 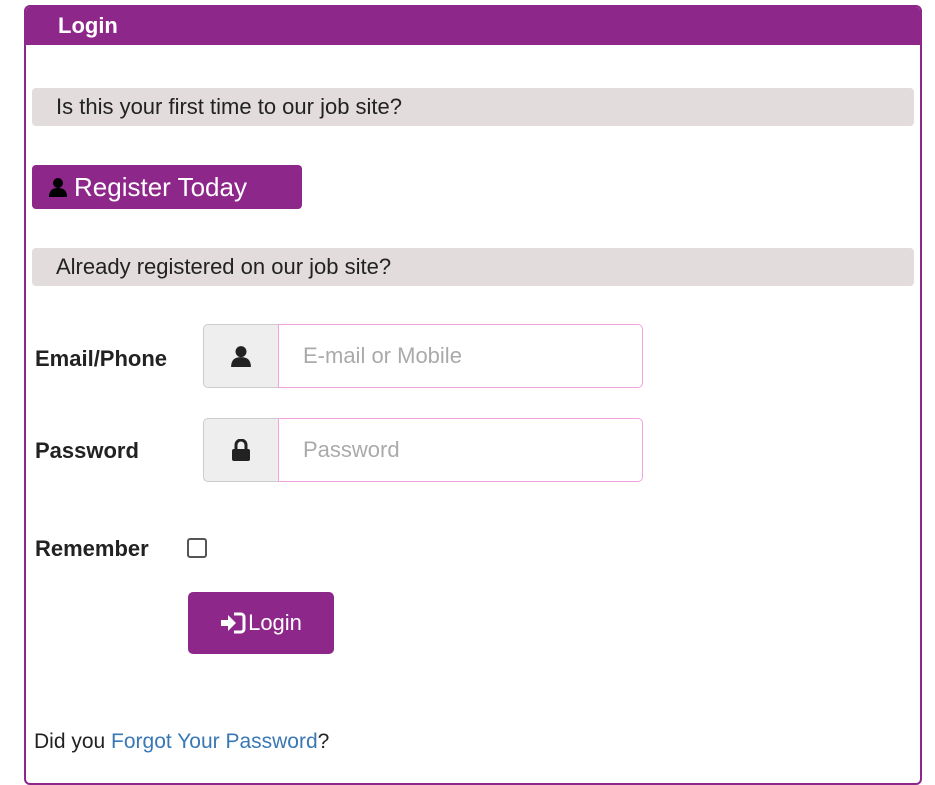 I want to click on email-field, so click(x=460, y=356).